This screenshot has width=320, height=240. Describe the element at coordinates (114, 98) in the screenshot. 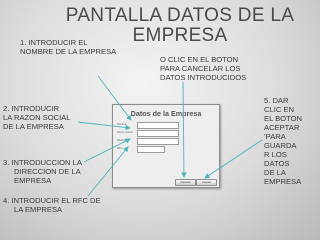

I see `arrow-step1` at that location.